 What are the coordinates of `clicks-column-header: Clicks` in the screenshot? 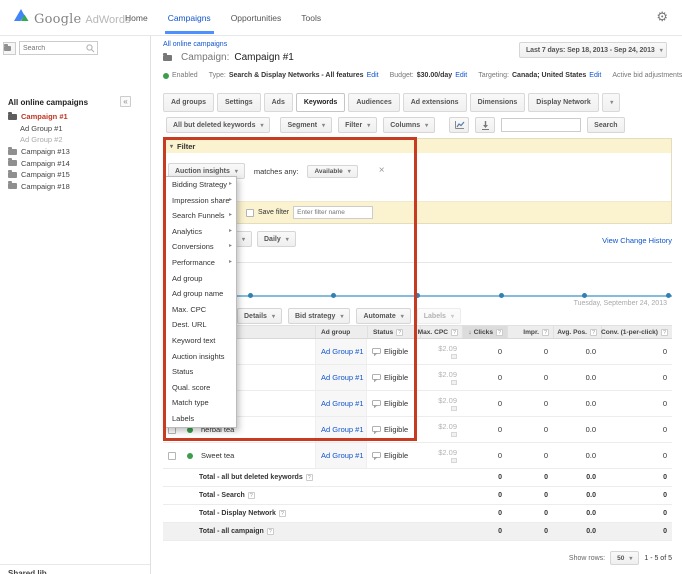 It's located at (484, 332).